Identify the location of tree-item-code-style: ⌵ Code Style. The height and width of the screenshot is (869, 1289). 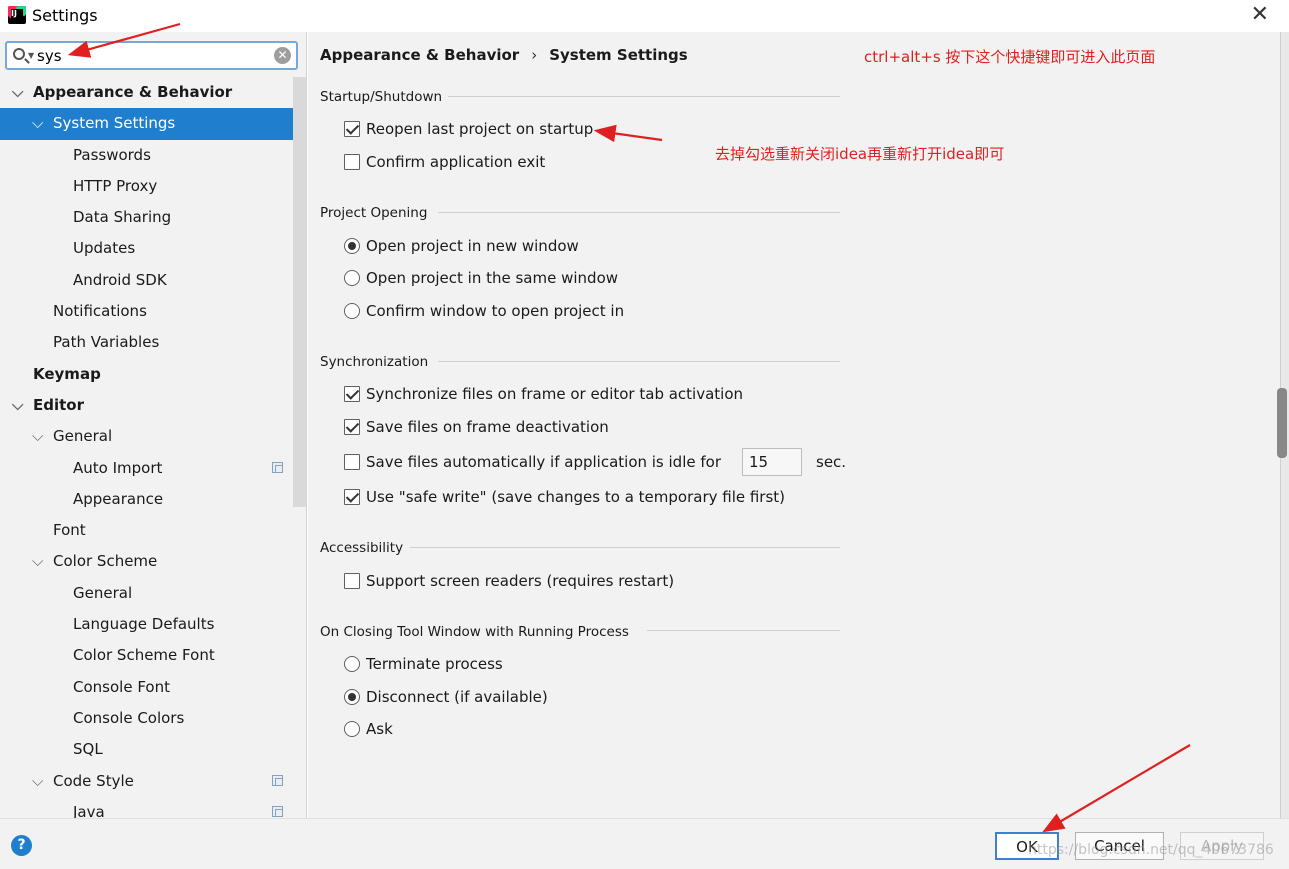
(146, 781).